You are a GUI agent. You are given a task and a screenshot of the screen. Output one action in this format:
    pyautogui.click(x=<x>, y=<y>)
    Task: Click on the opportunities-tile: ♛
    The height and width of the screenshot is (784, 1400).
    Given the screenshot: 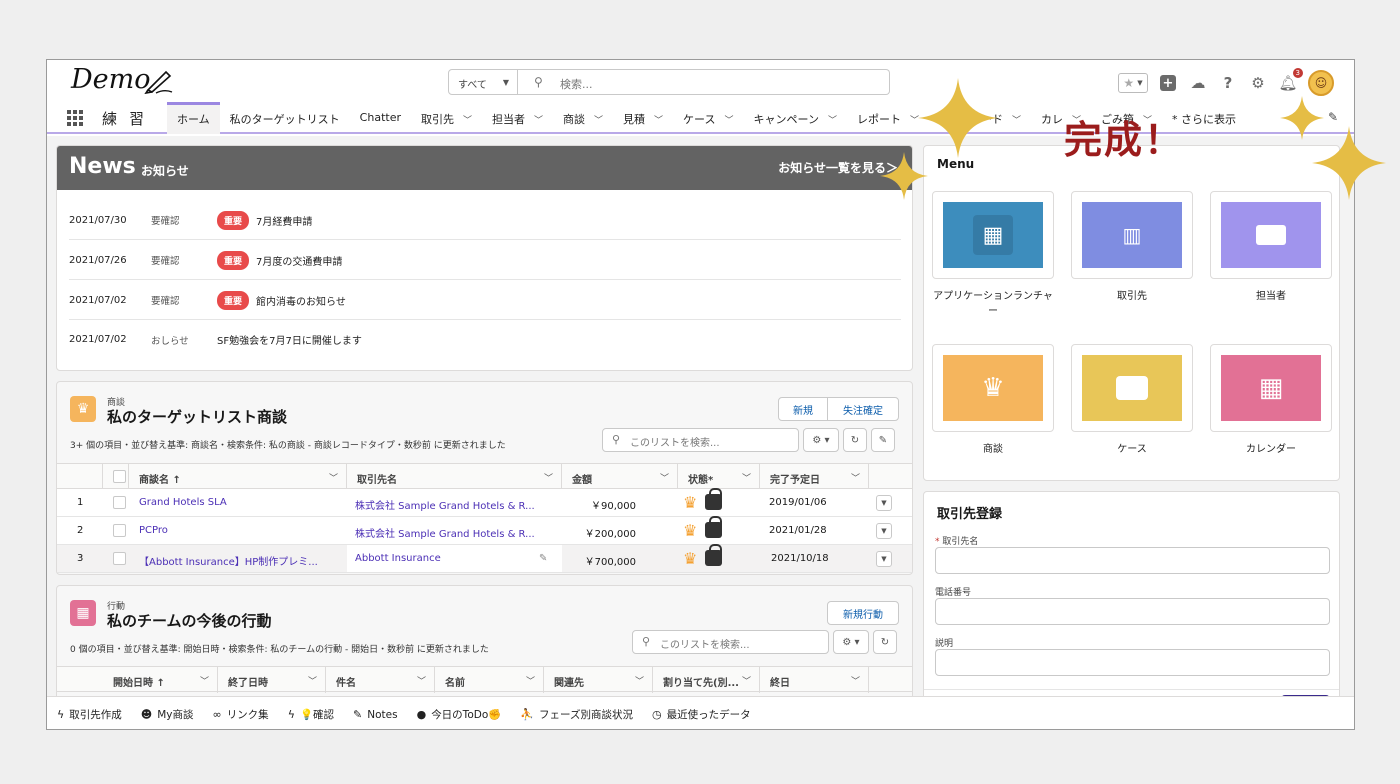 What is the action you would take?
    pyautogui.click(x=993, y=388)
    